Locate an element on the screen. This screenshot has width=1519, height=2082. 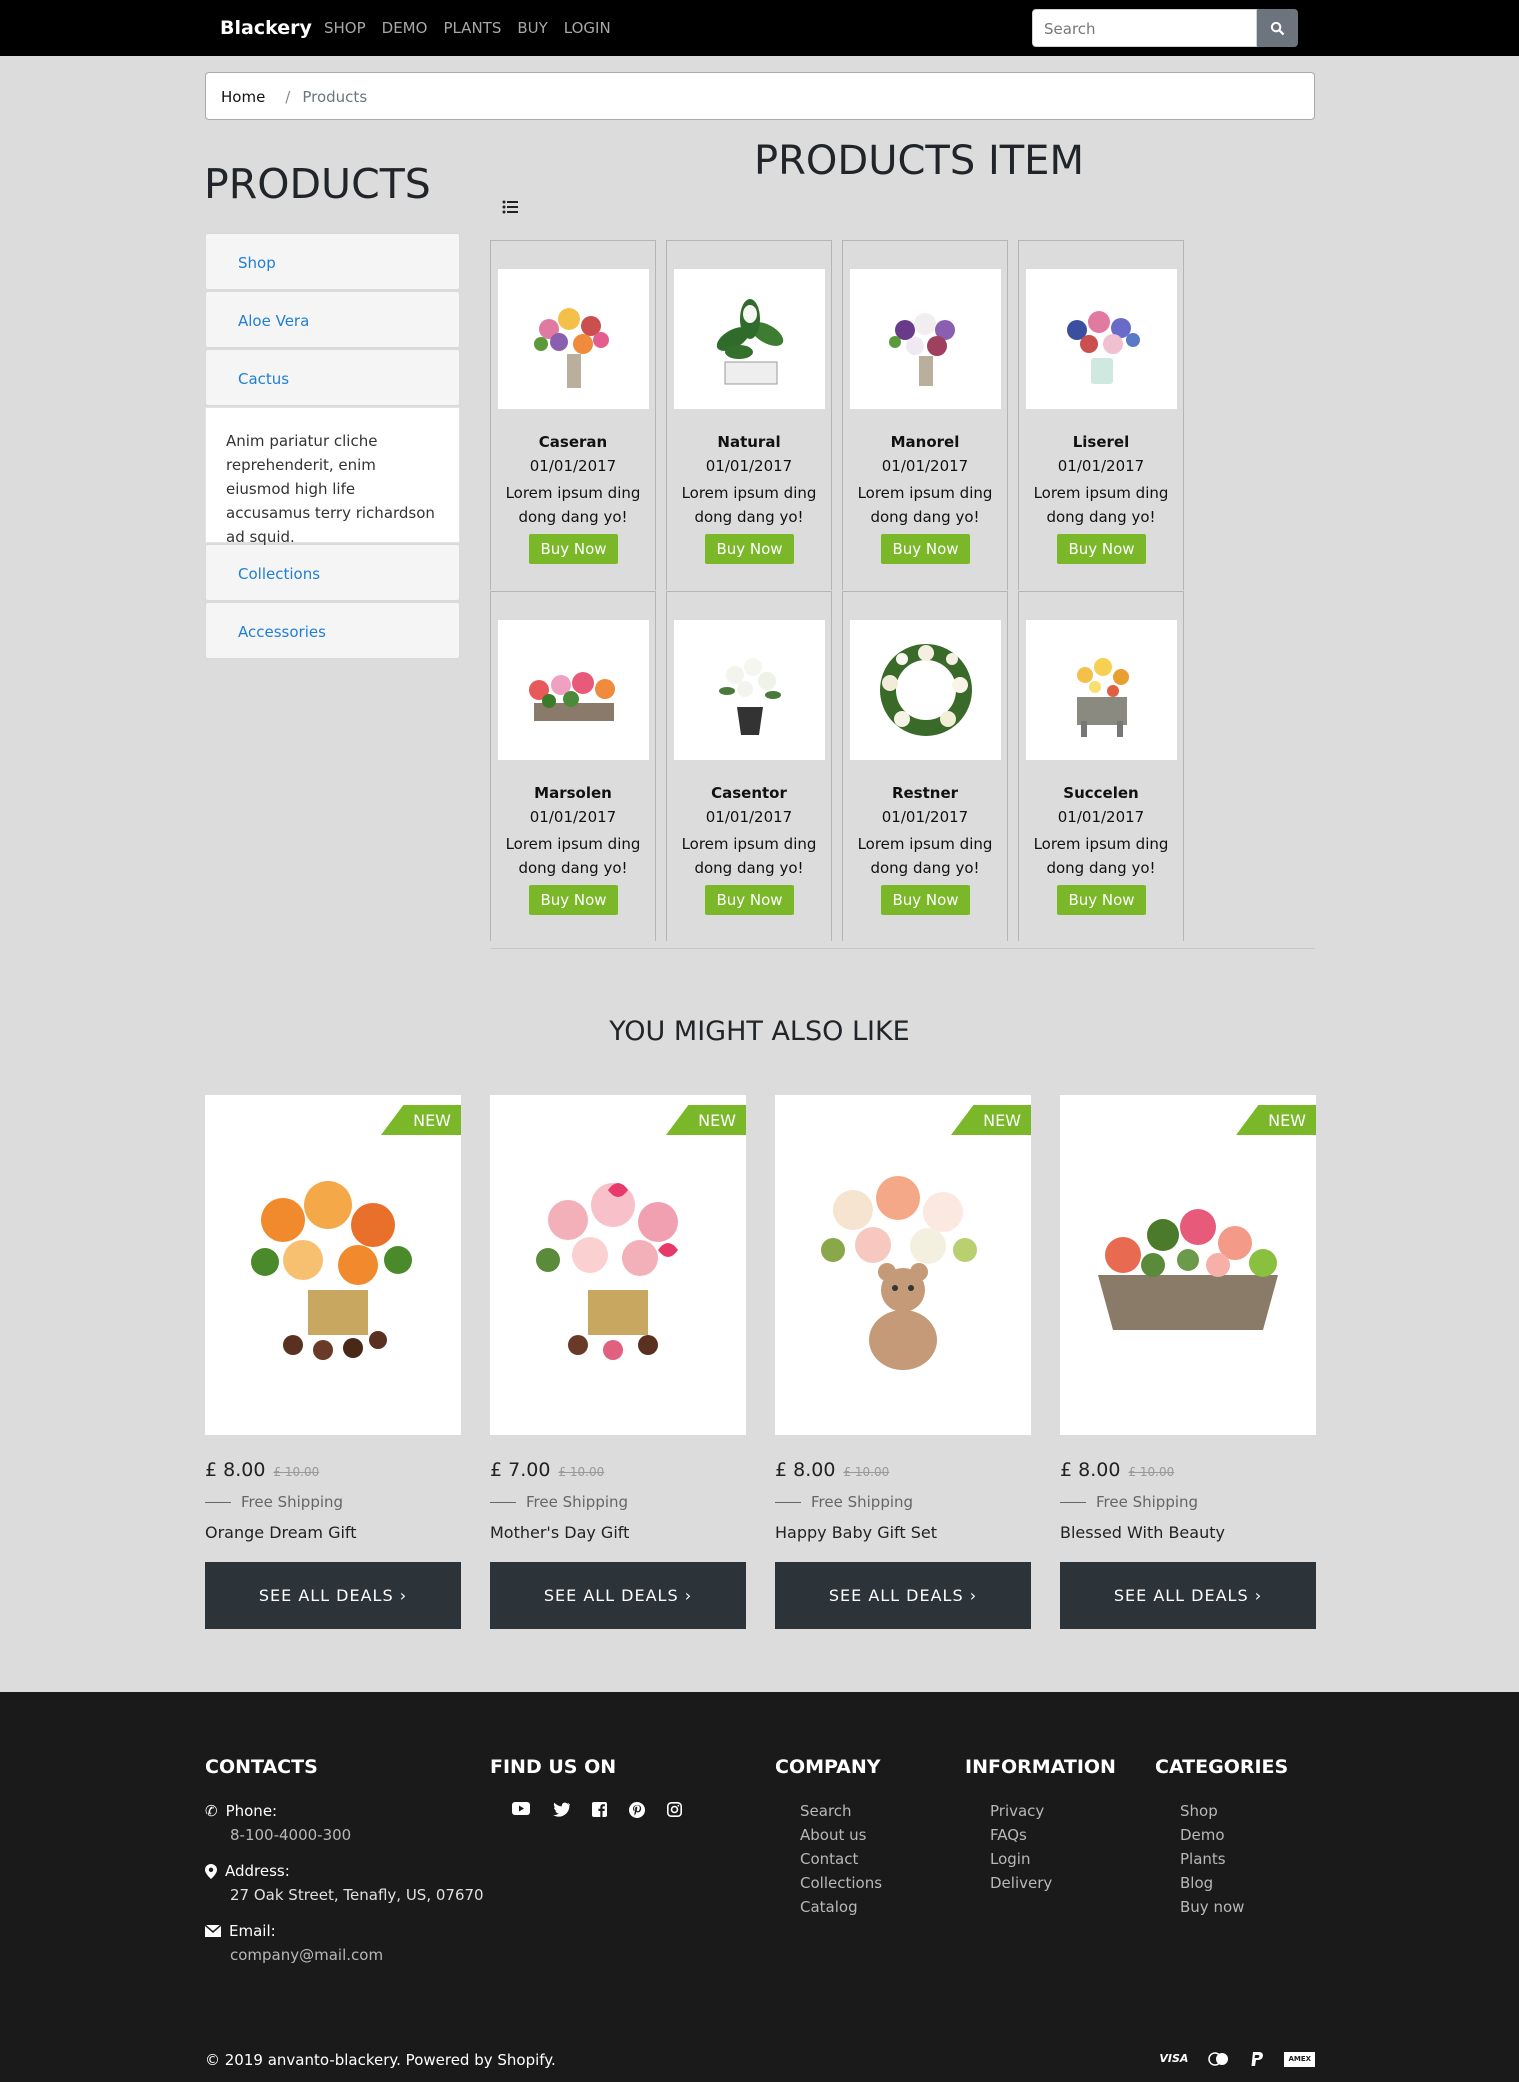
breadcrumb-current: Products is located at coordinates (335, 97).